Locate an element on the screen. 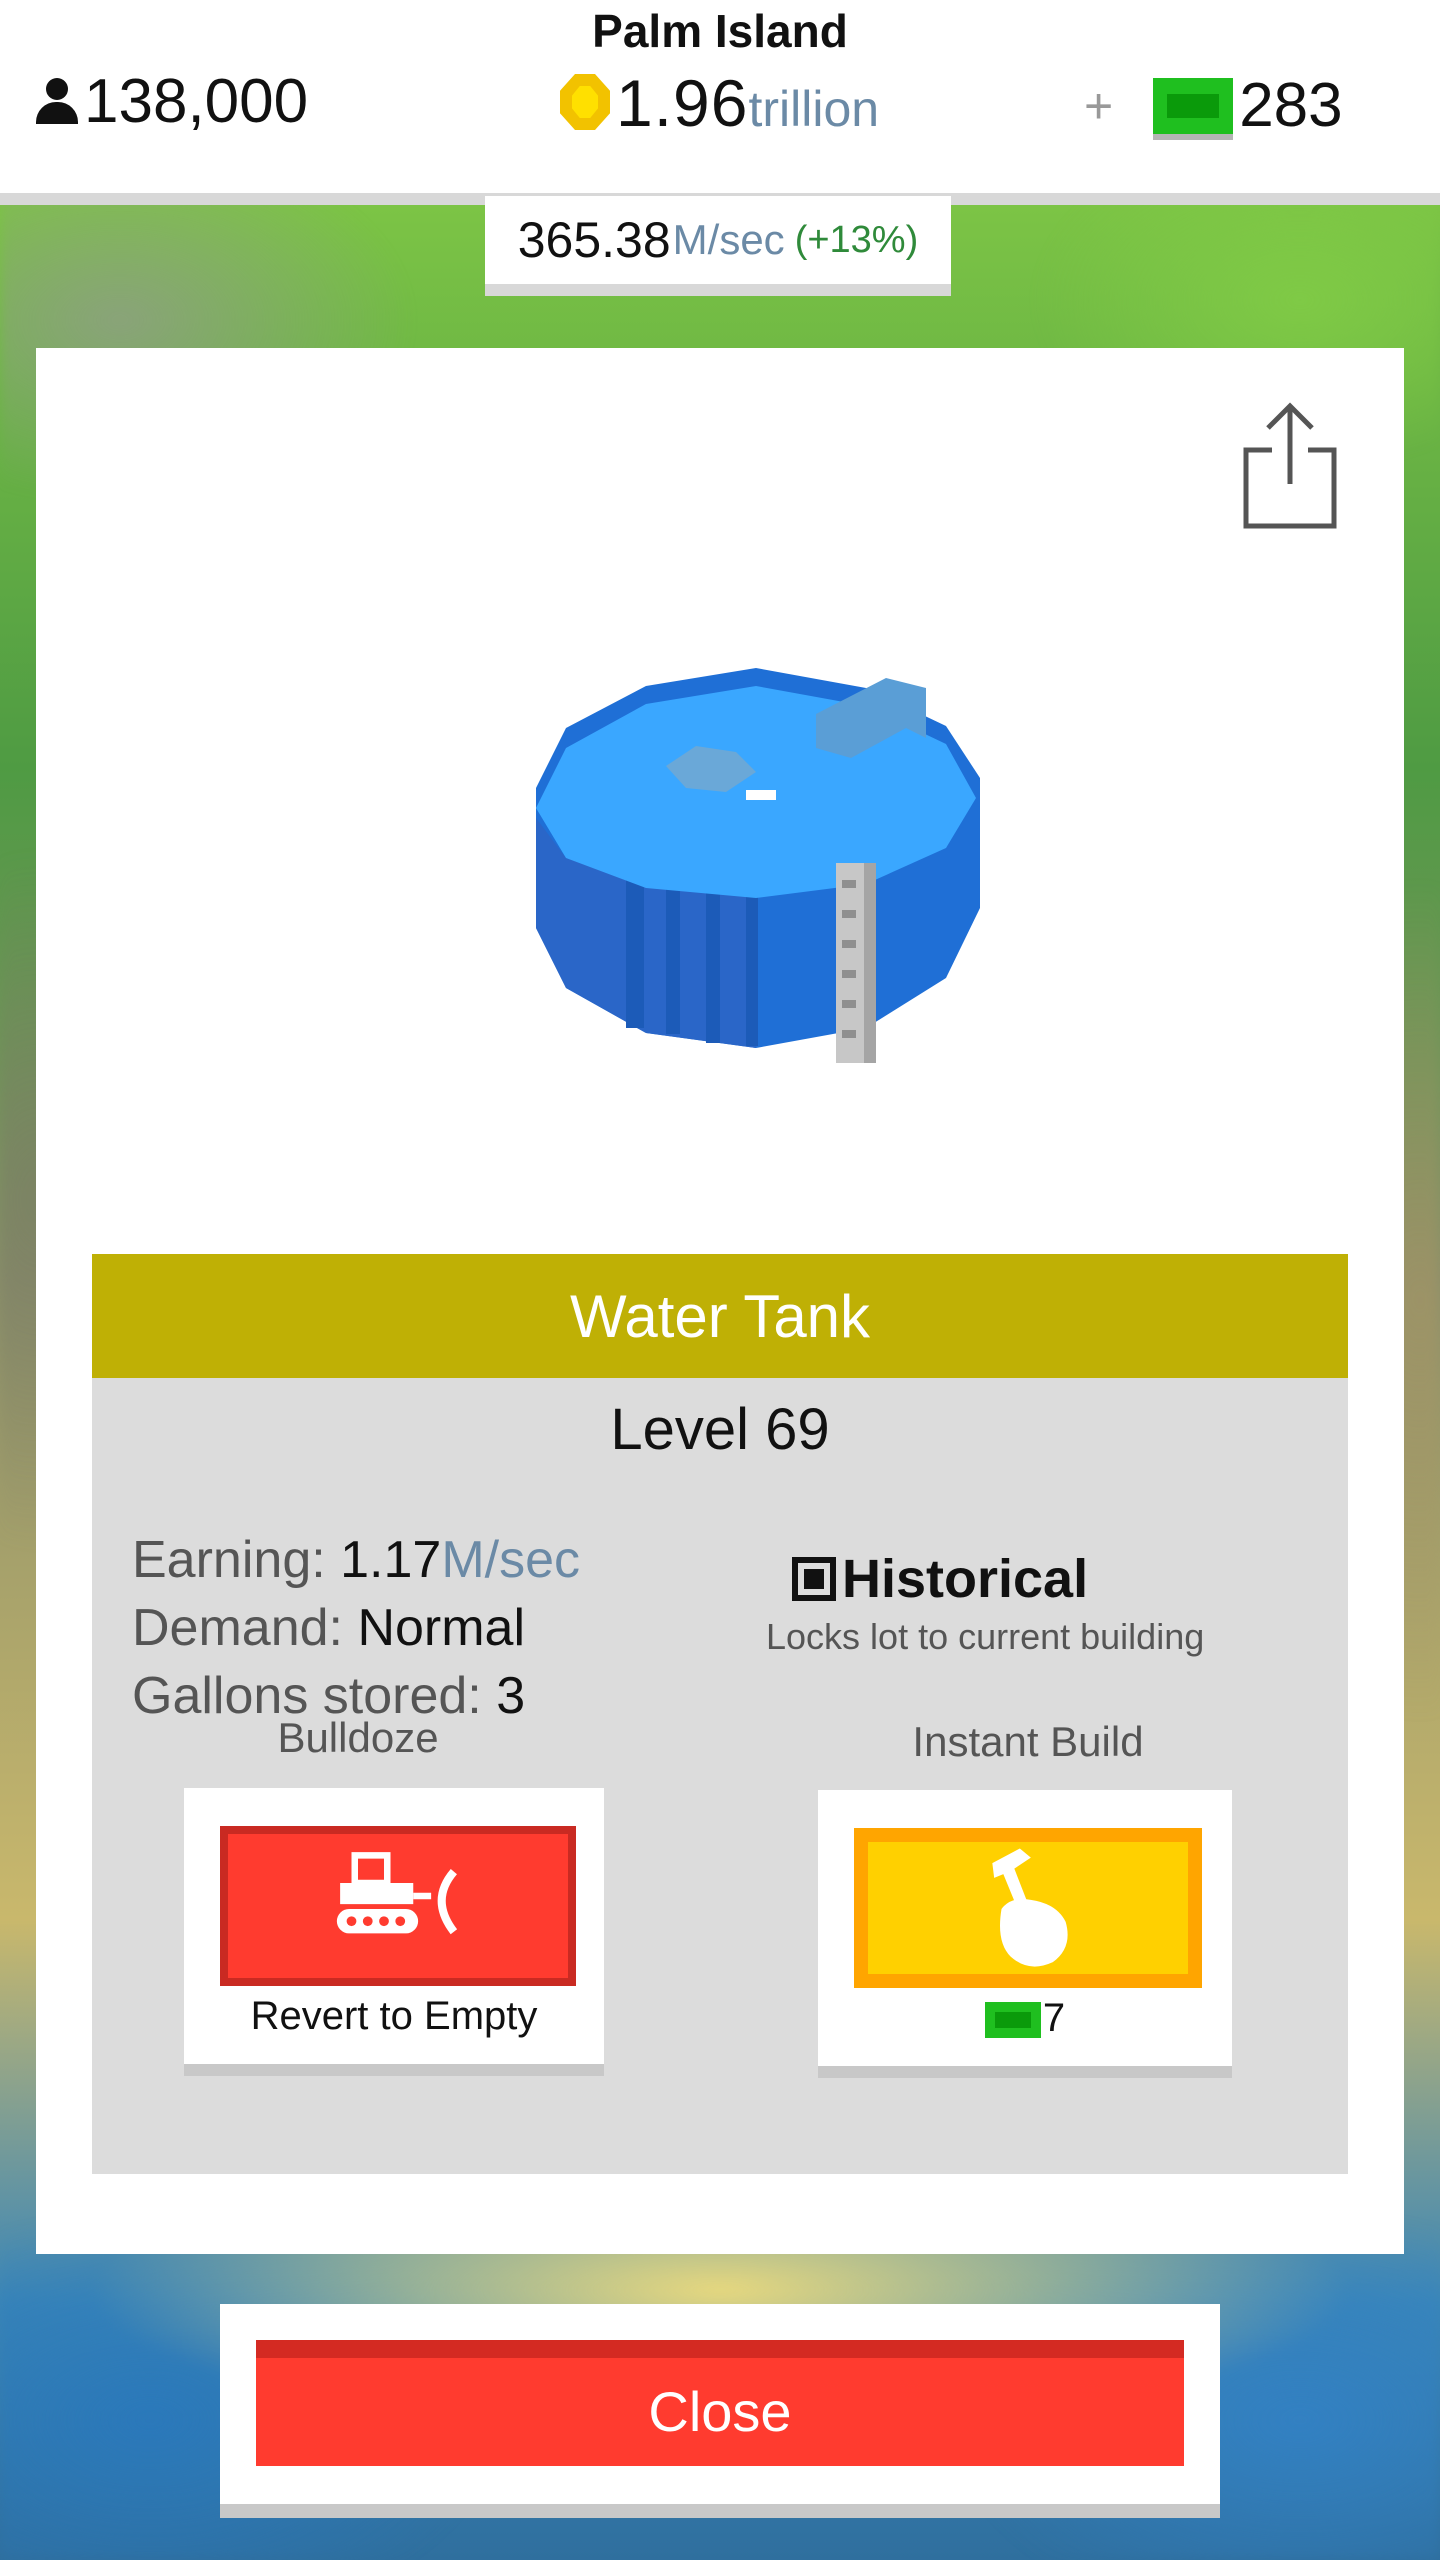  bulldoze-caption: Revert to Empty is located at coordinates (394, 2016).